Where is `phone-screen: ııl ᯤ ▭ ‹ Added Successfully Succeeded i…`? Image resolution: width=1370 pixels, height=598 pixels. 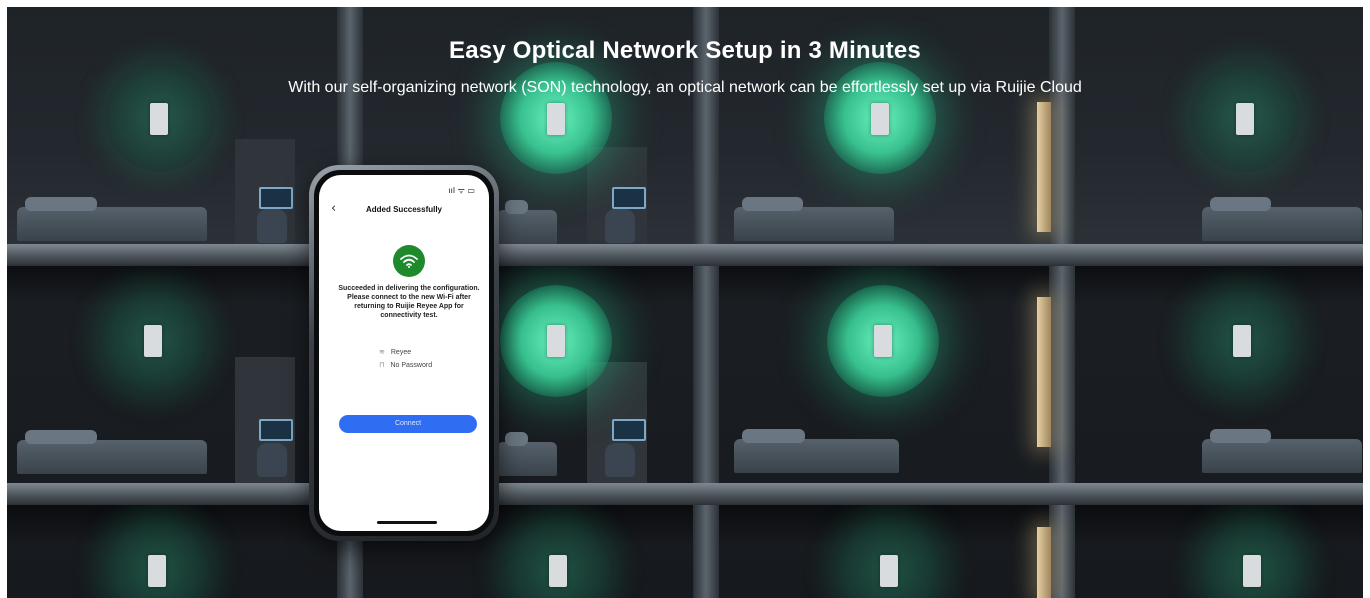
phone-screen: ııl ᯤ ▭ ‹ Added Successfully Succeeded i… is located at coordinates (404, 353).